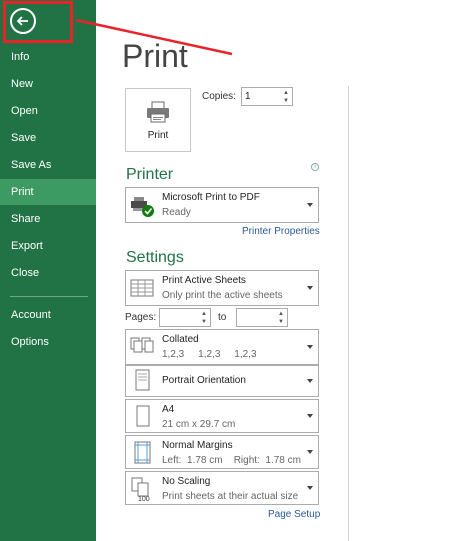  Describe the element at coordinates (222, 347) in the screenshot. I see `collation-dropdown: Collated 1,2,3 1,2,3 1,2,3` at that location.